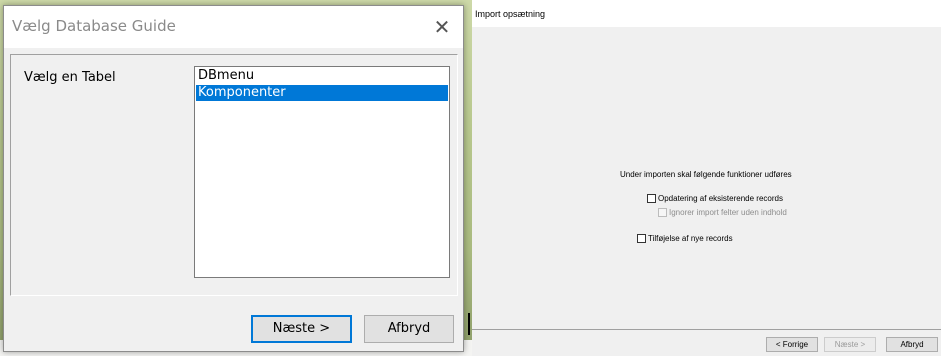 This screenshot has width=941, height=356. I want to click on update-existing-checkbox, so click(651, 198).